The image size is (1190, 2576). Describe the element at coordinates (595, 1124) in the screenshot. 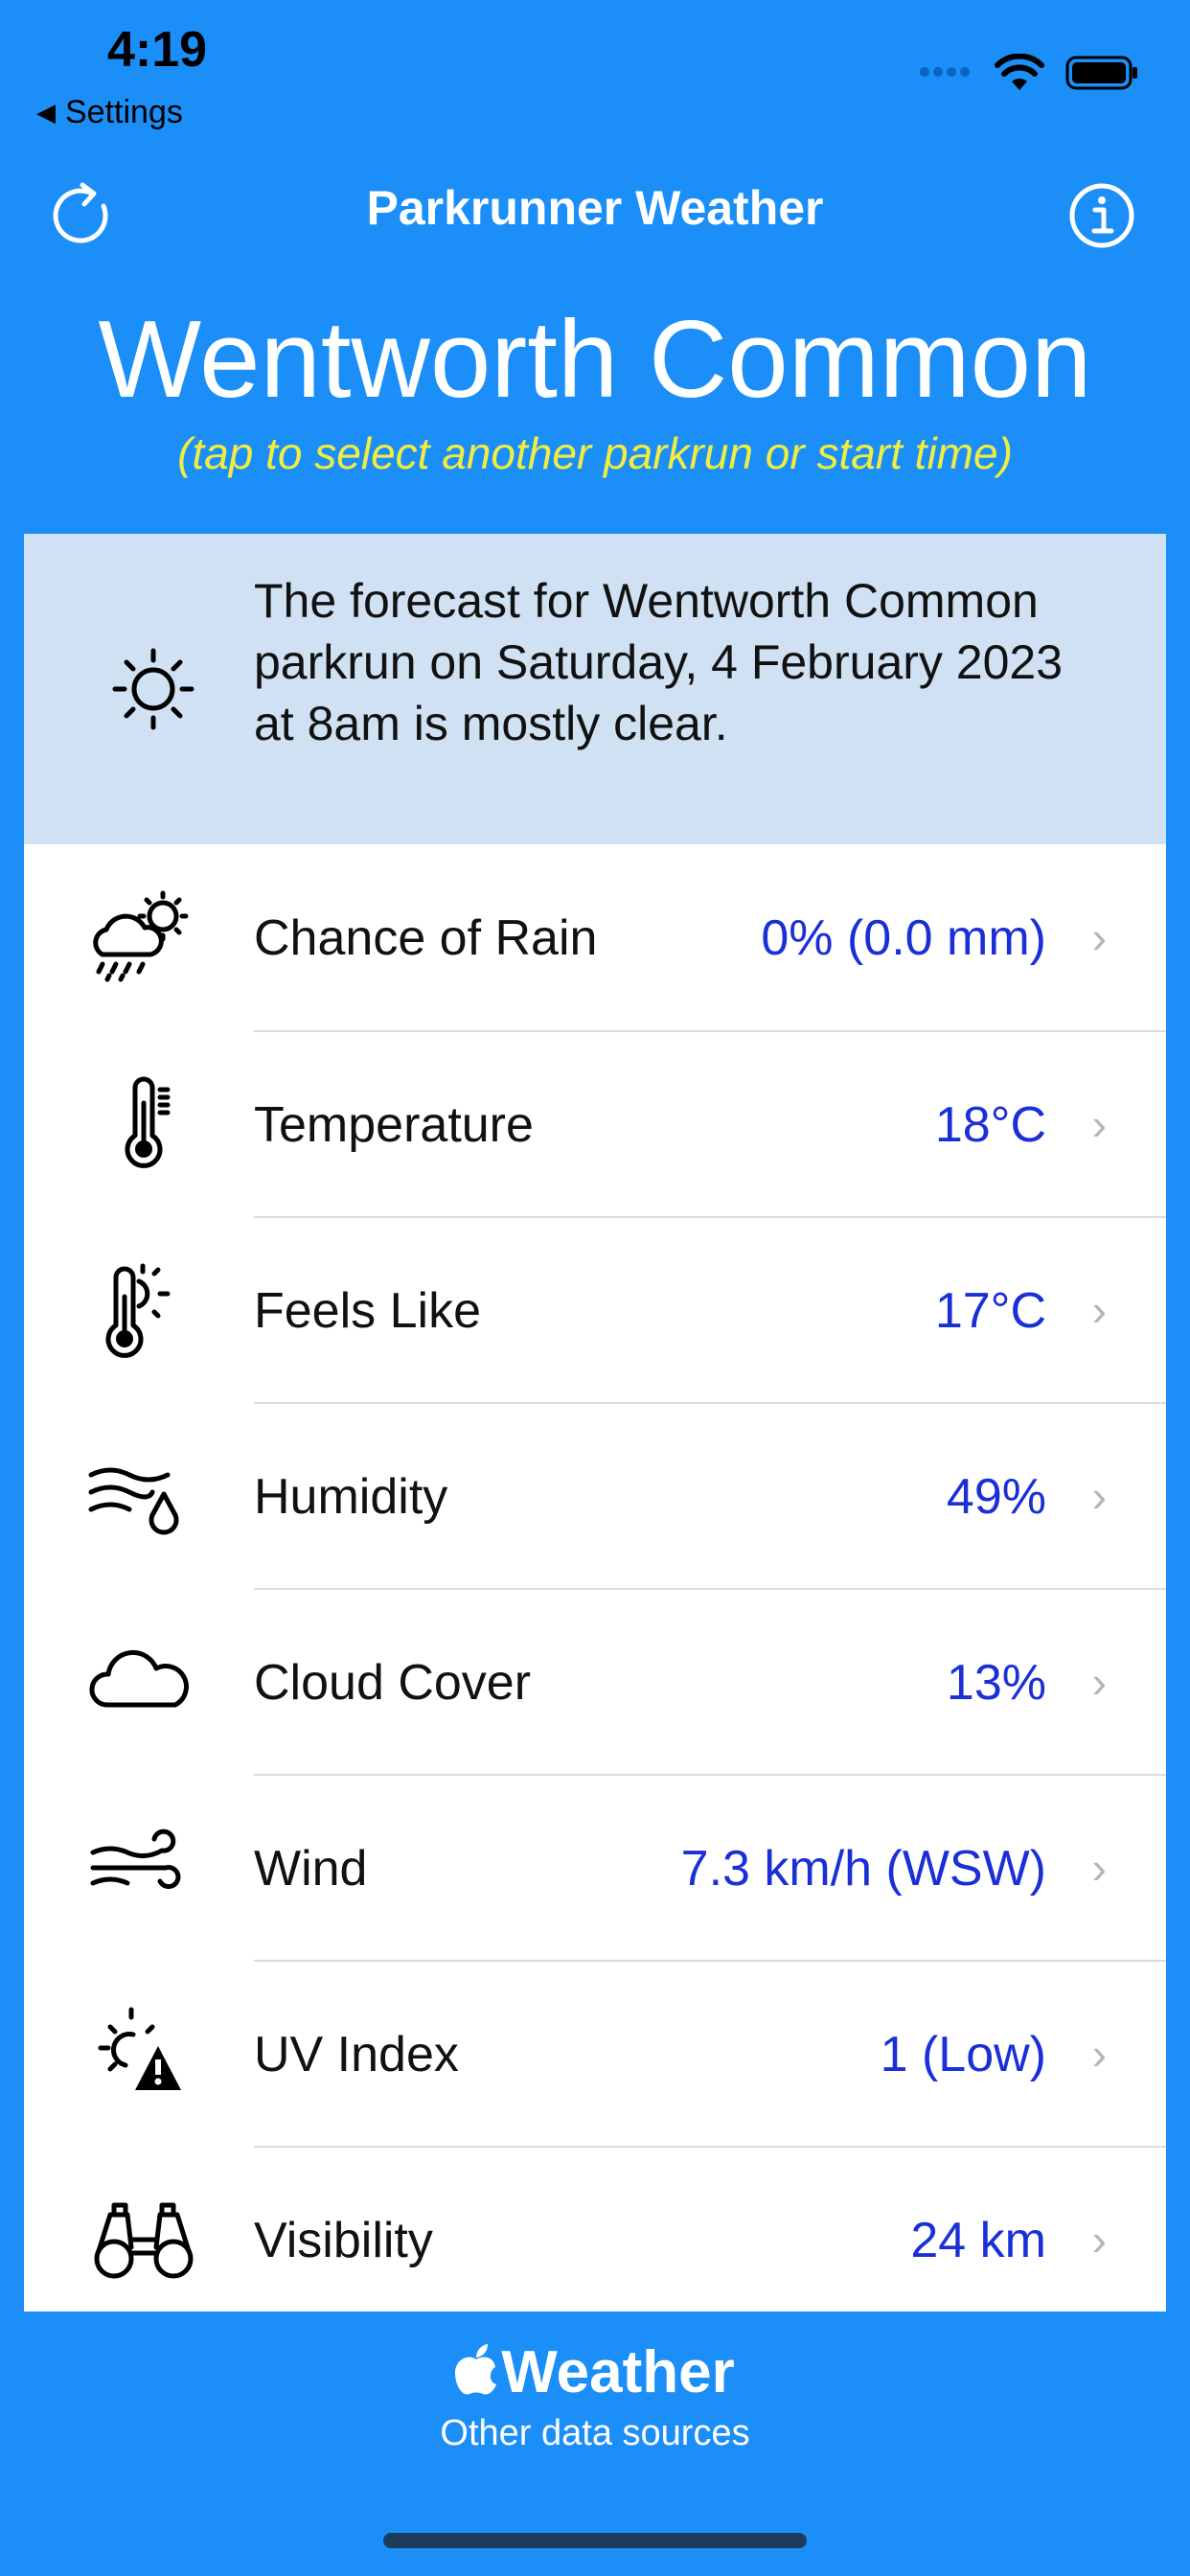

I see `row-temperature: Temperature 18°C ›` at that location.